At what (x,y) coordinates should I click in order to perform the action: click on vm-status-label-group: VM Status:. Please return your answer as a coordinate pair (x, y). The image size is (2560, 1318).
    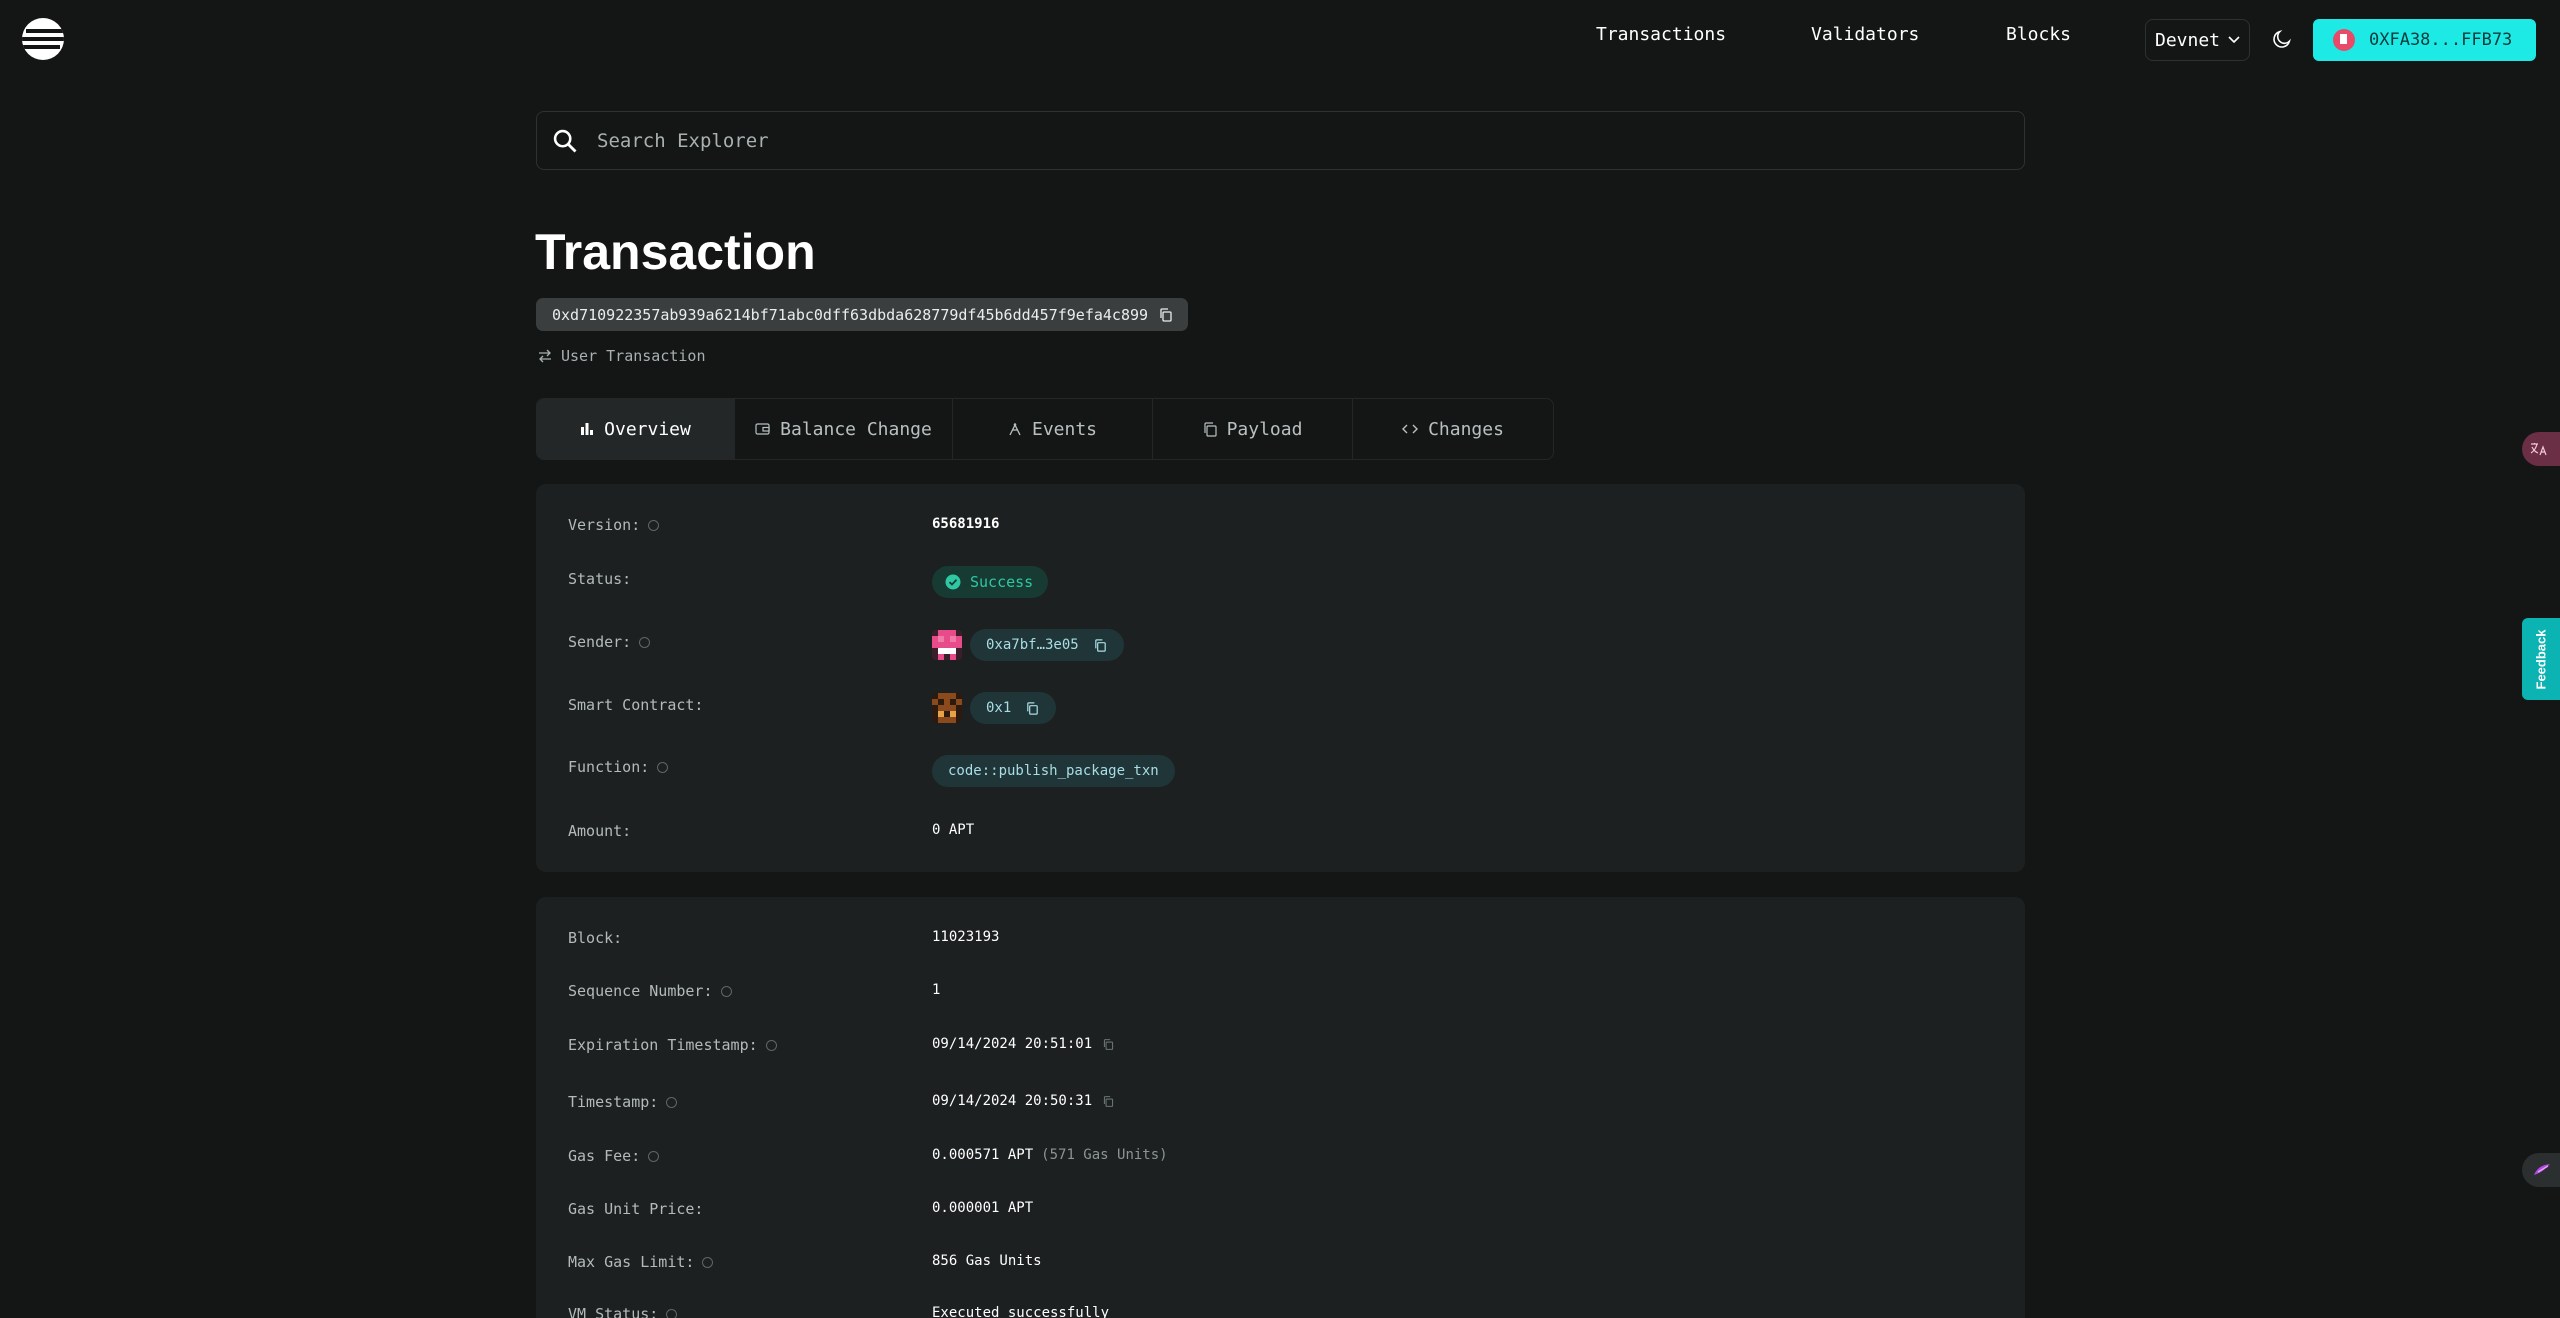
    Looking at the image, I should click on (623, 1311).